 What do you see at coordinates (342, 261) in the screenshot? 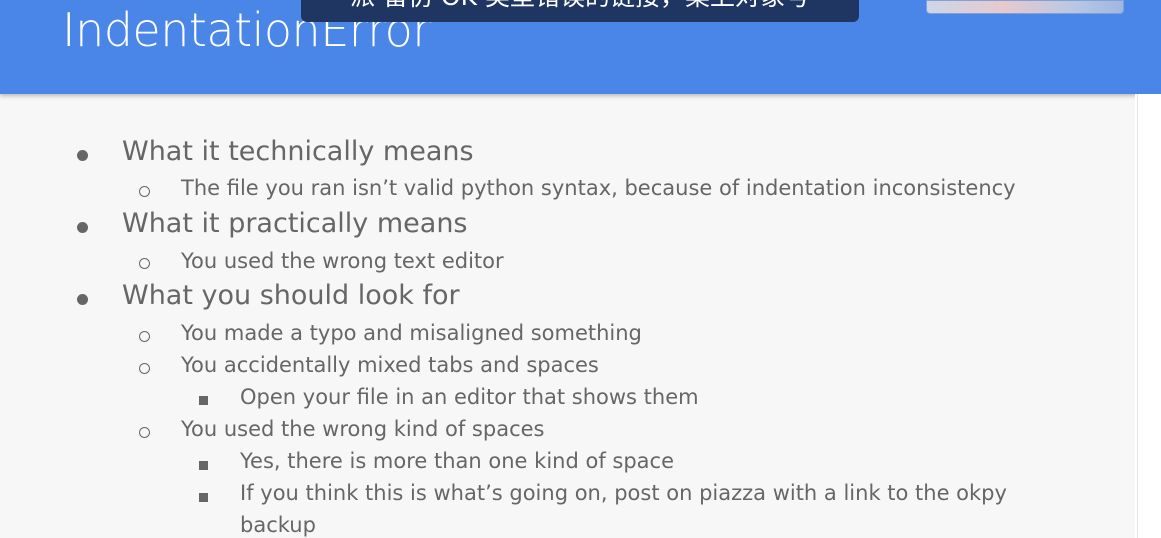
I see `list-item: You used the wrong text editor` at bounding box center [342, 261].